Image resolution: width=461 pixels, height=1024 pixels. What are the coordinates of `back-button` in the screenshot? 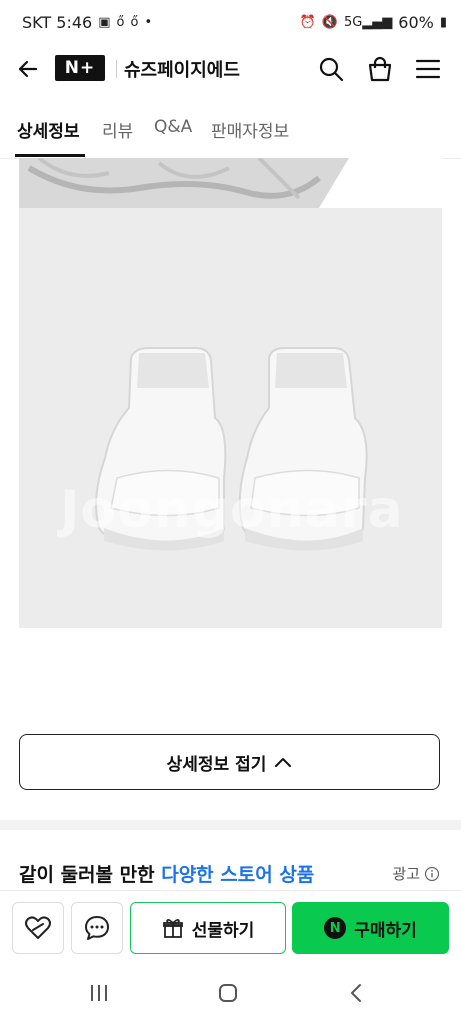 It's located at (28, 71).